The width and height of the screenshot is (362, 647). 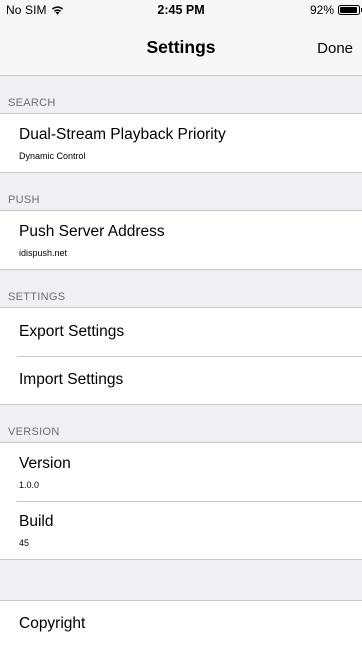 What do you see at coordinates (181, 192) in the screenshot?
I see `section-header-push: PUSH` at bounding box center [181, 192].